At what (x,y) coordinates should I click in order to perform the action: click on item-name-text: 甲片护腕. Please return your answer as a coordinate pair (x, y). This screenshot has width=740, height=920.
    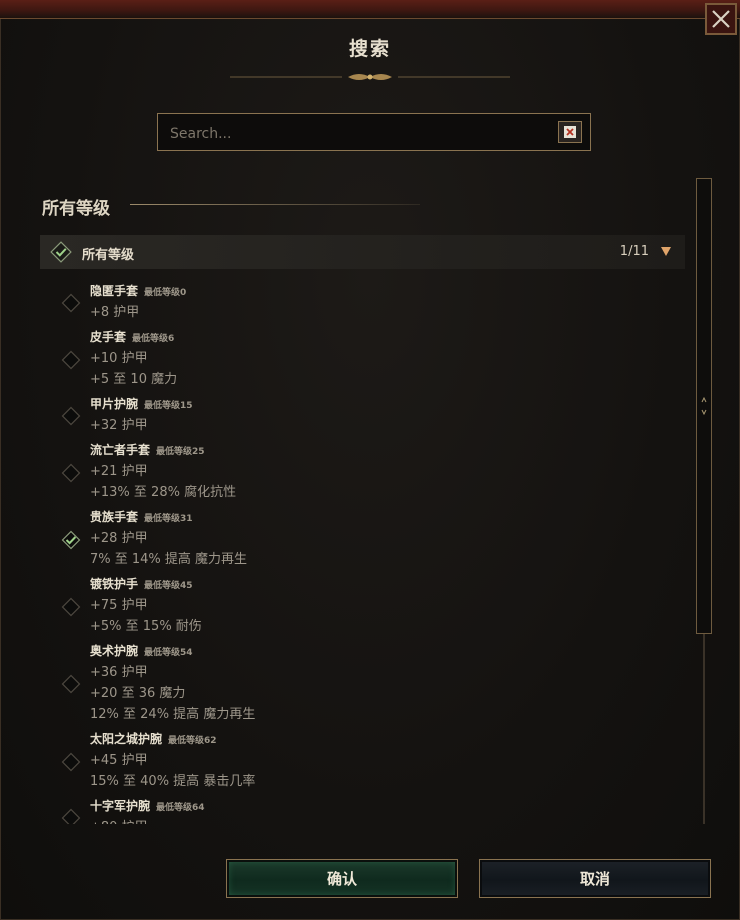
    Looking at the image, I should click on (114, 404).